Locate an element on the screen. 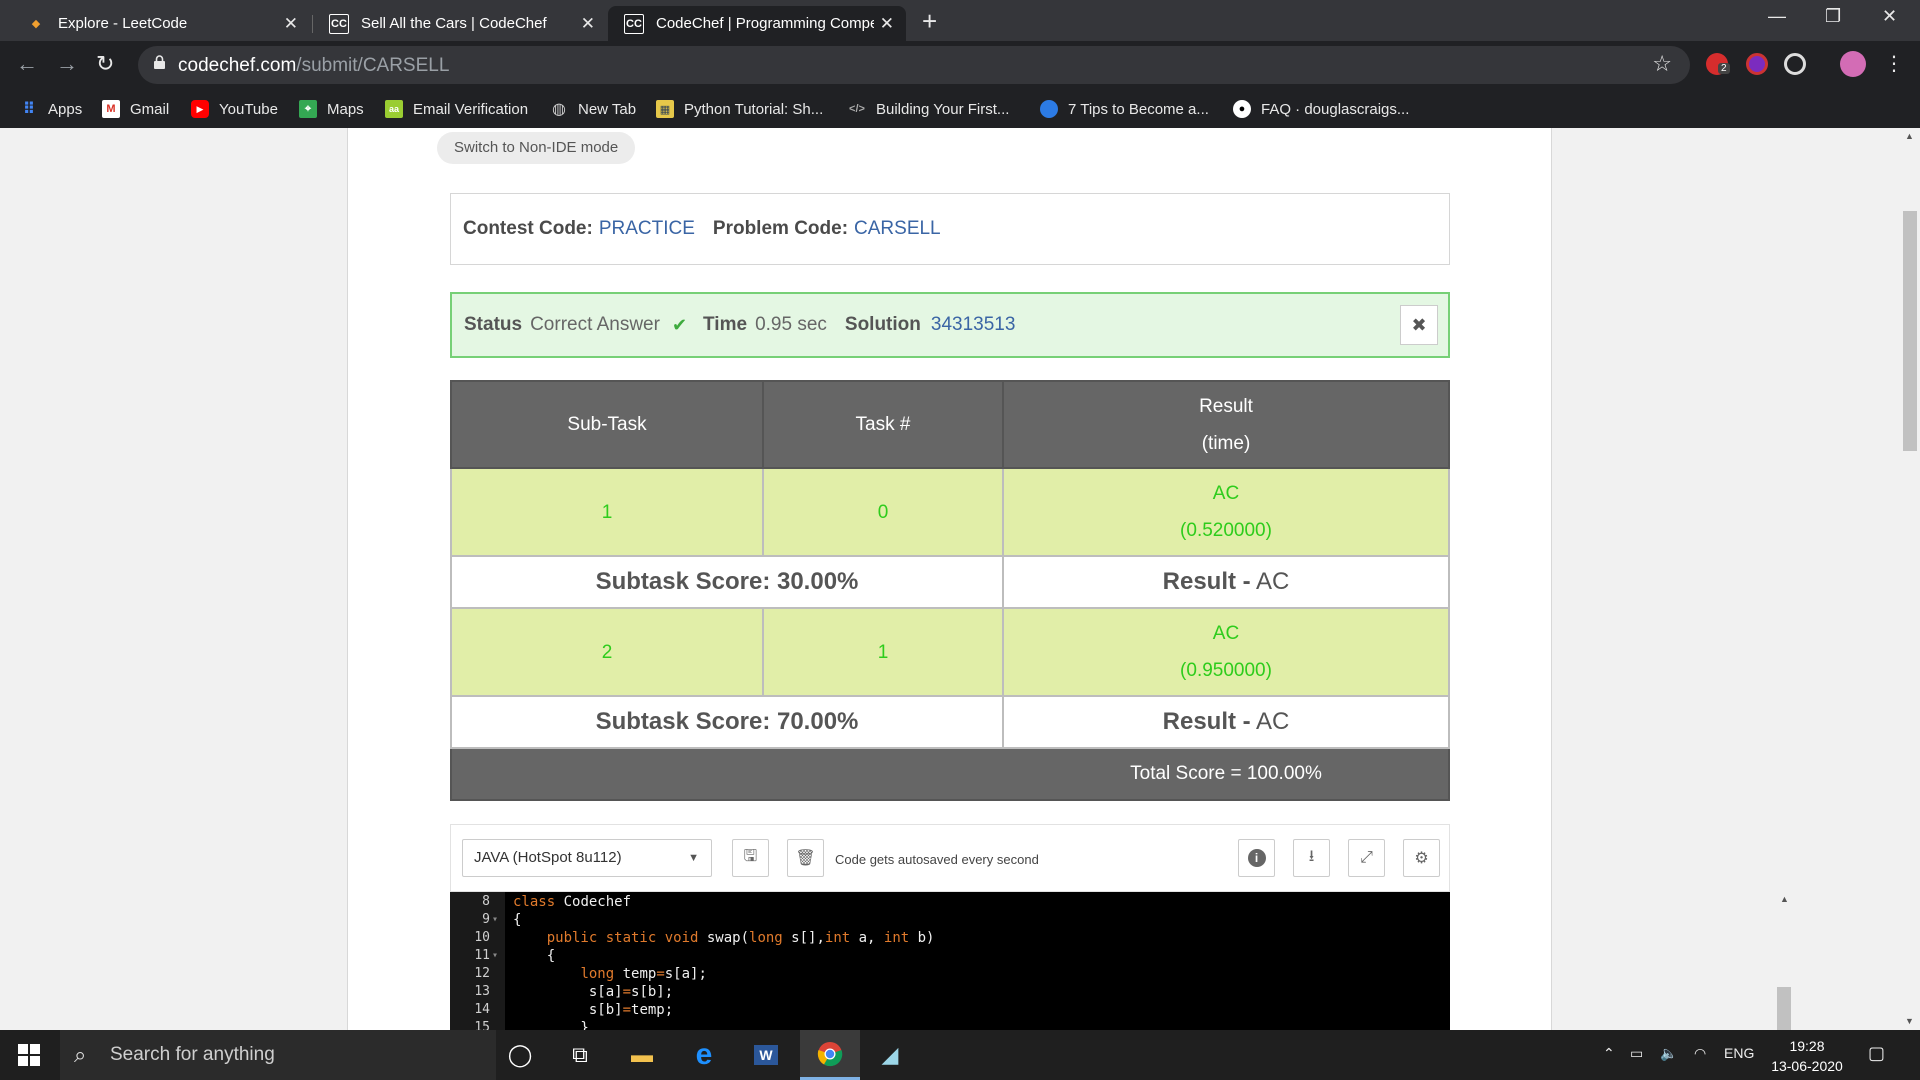 The height and width of the screenshot is (1080, 1920). word-icon: W is located at coordinates (766, 1055).